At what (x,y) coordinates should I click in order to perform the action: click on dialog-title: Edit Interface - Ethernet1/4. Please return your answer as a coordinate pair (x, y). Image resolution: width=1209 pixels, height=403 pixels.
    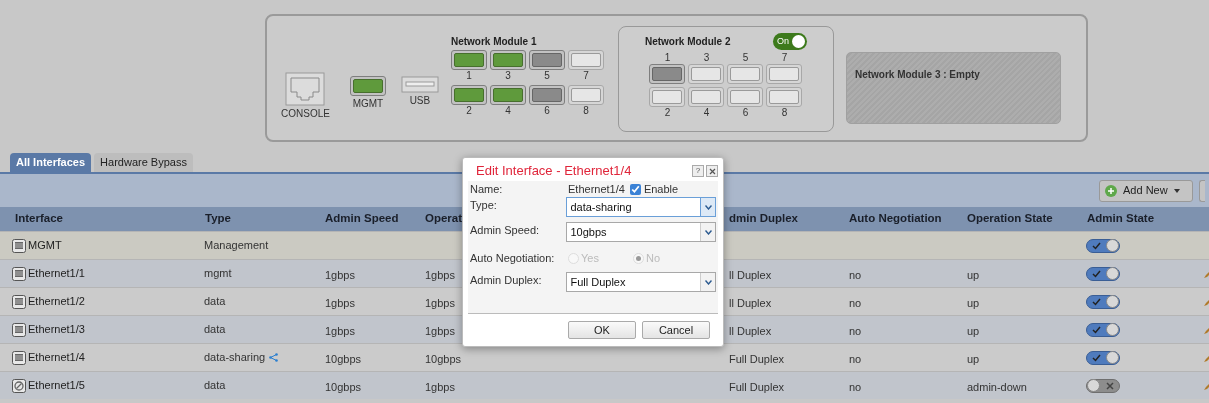
    Looking at the image, I should click on (553, 171).